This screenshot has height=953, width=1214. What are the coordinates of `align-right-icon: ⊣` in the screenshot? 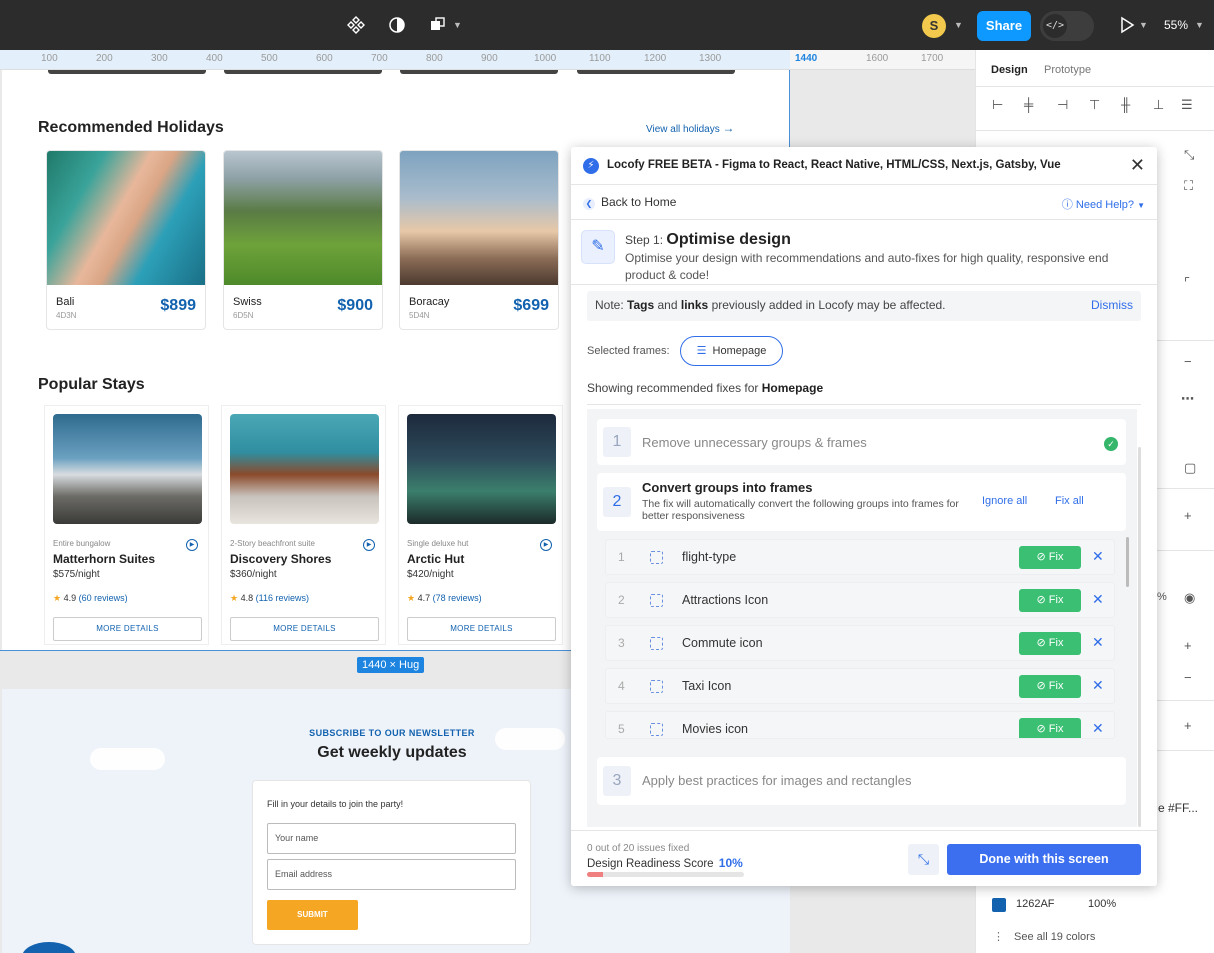 It's located at (1062, 105).